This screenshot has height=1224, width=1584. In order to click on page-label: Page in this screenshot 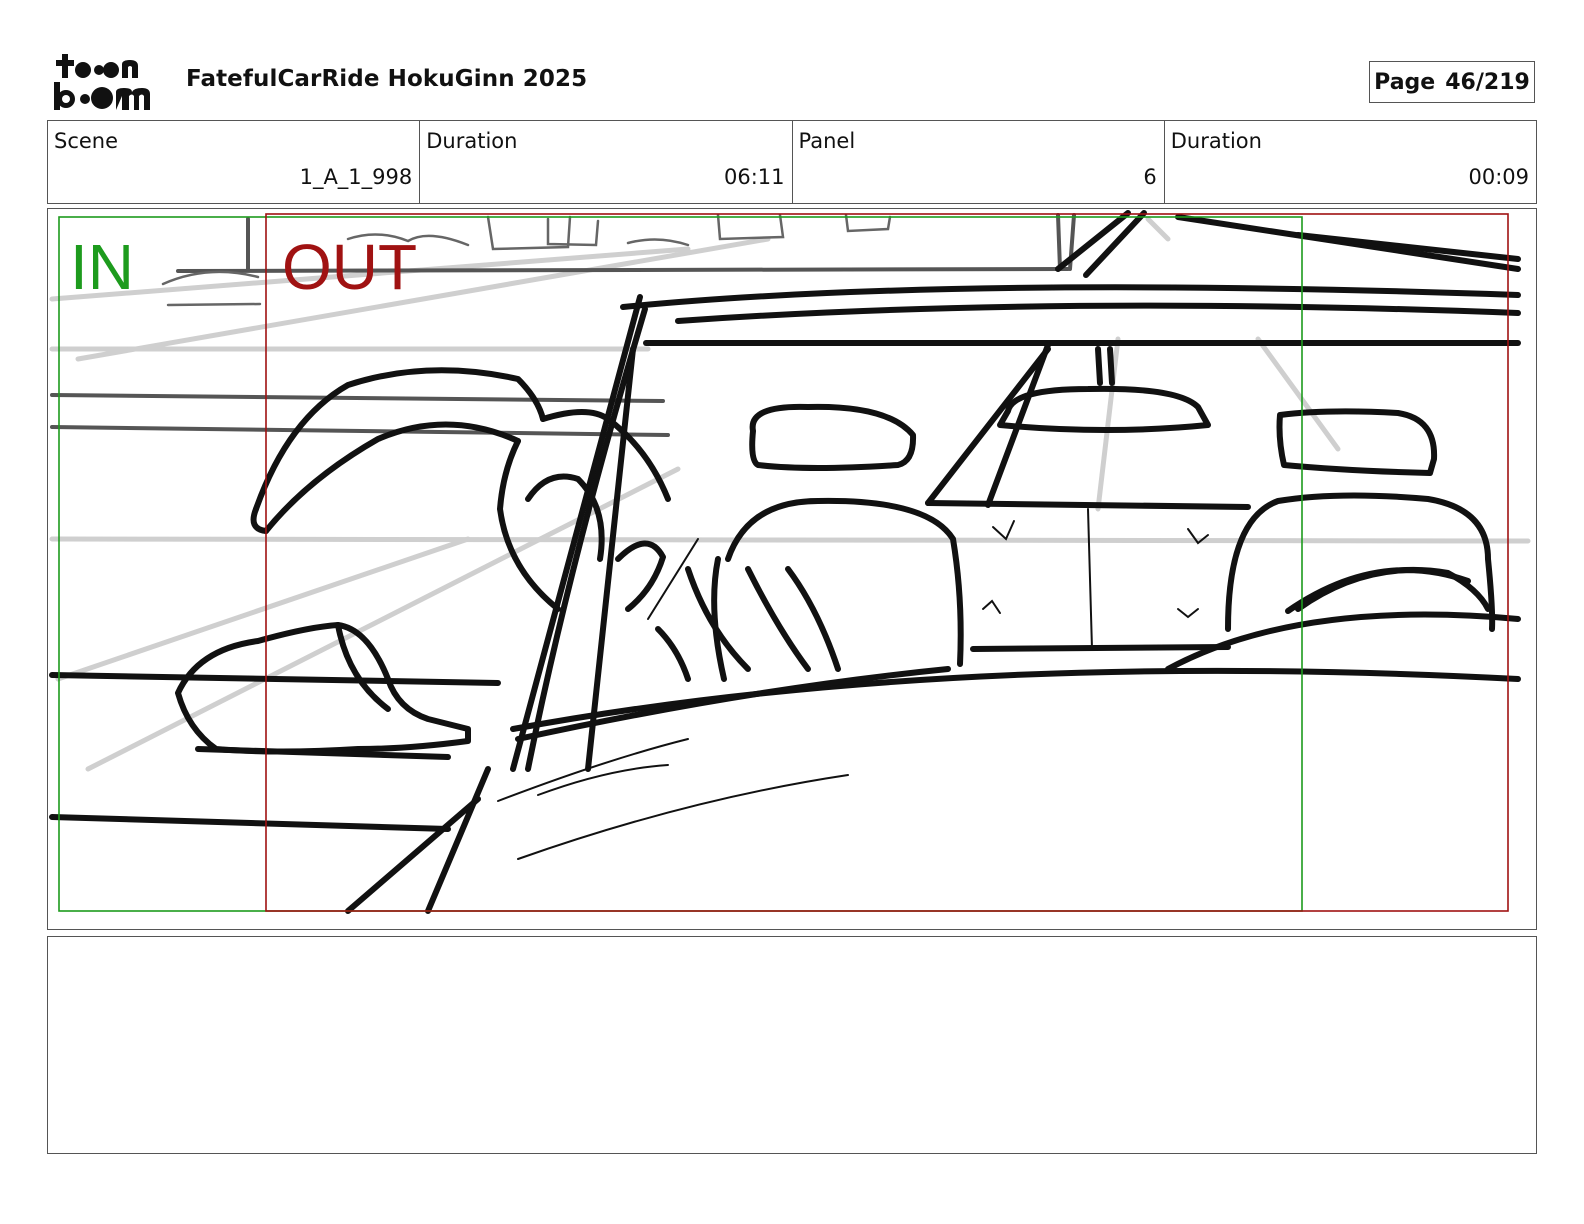, I will do `click(1405, 82)`.